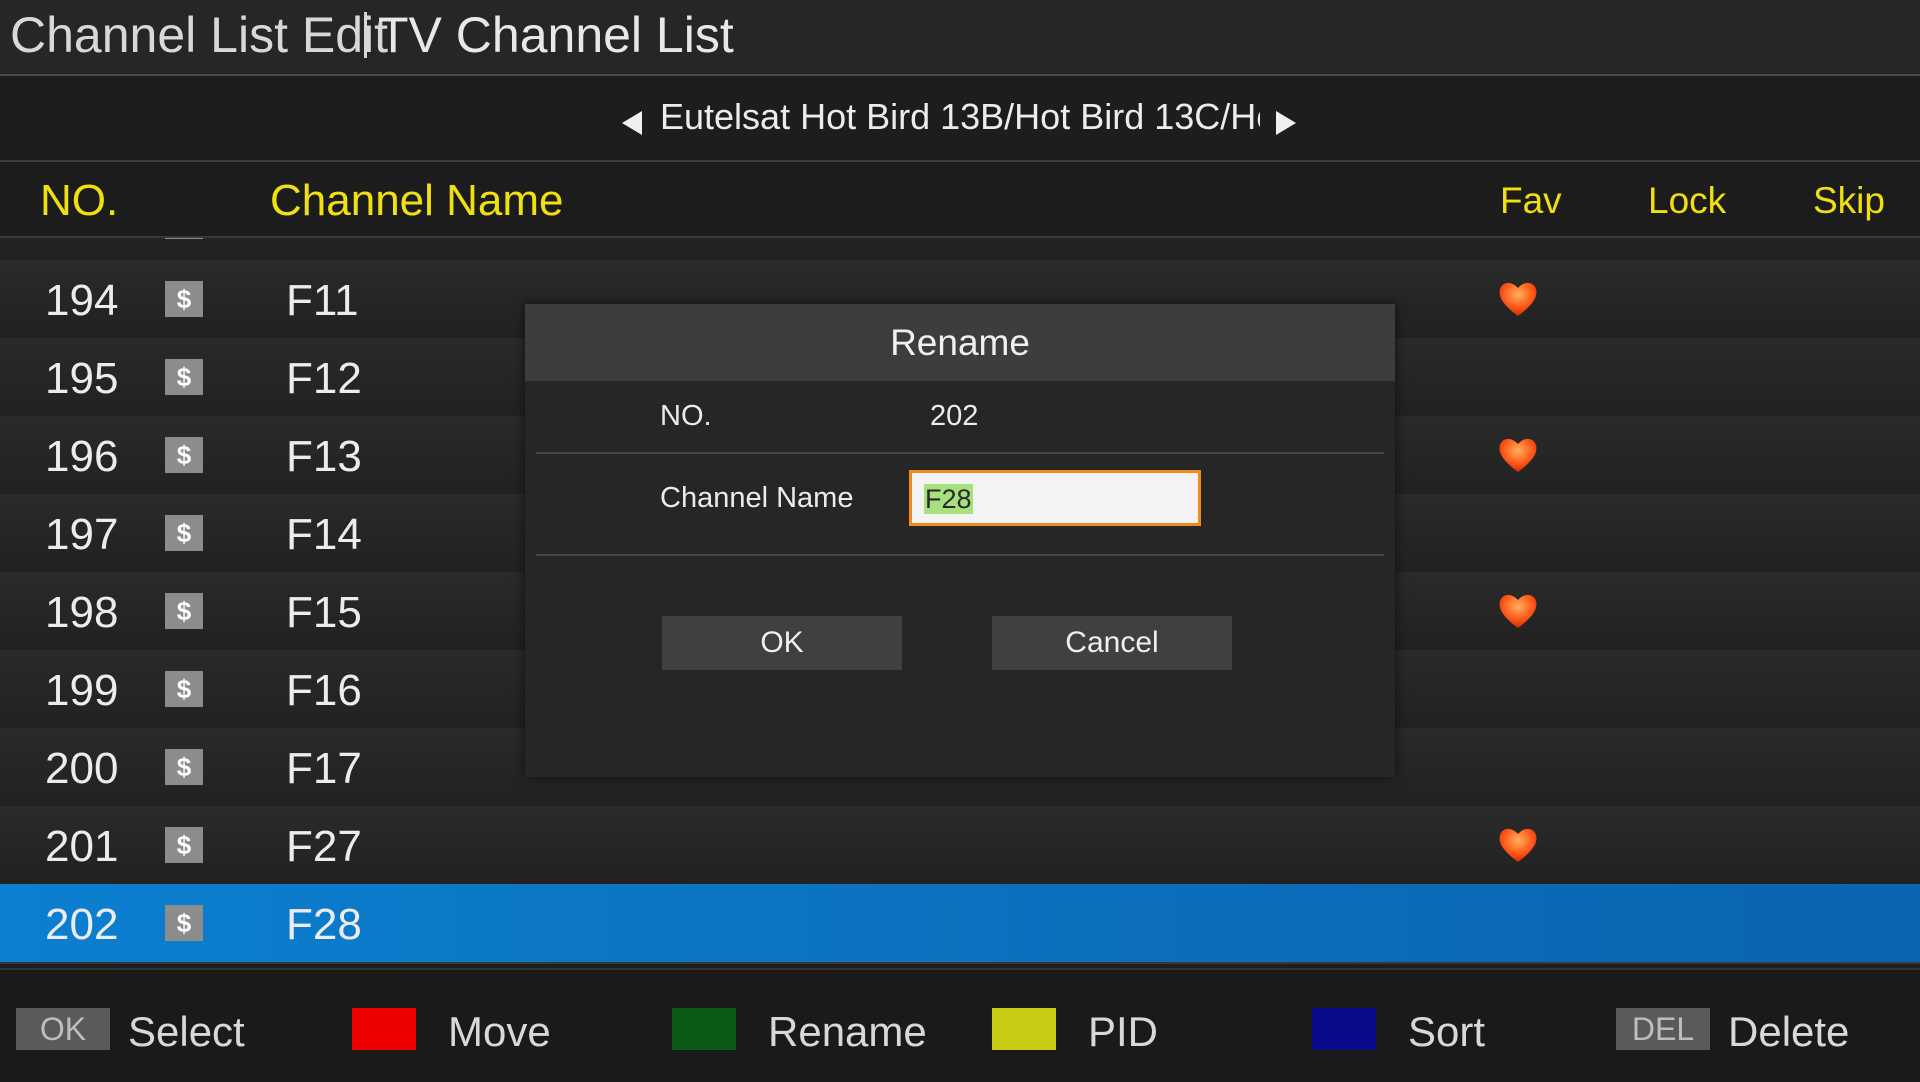 The image size is (1920, 1082). What do you see at coordinates (324, 243) in the screenshot?
I see `channel-name: F10` at bounding box center [324, 243].